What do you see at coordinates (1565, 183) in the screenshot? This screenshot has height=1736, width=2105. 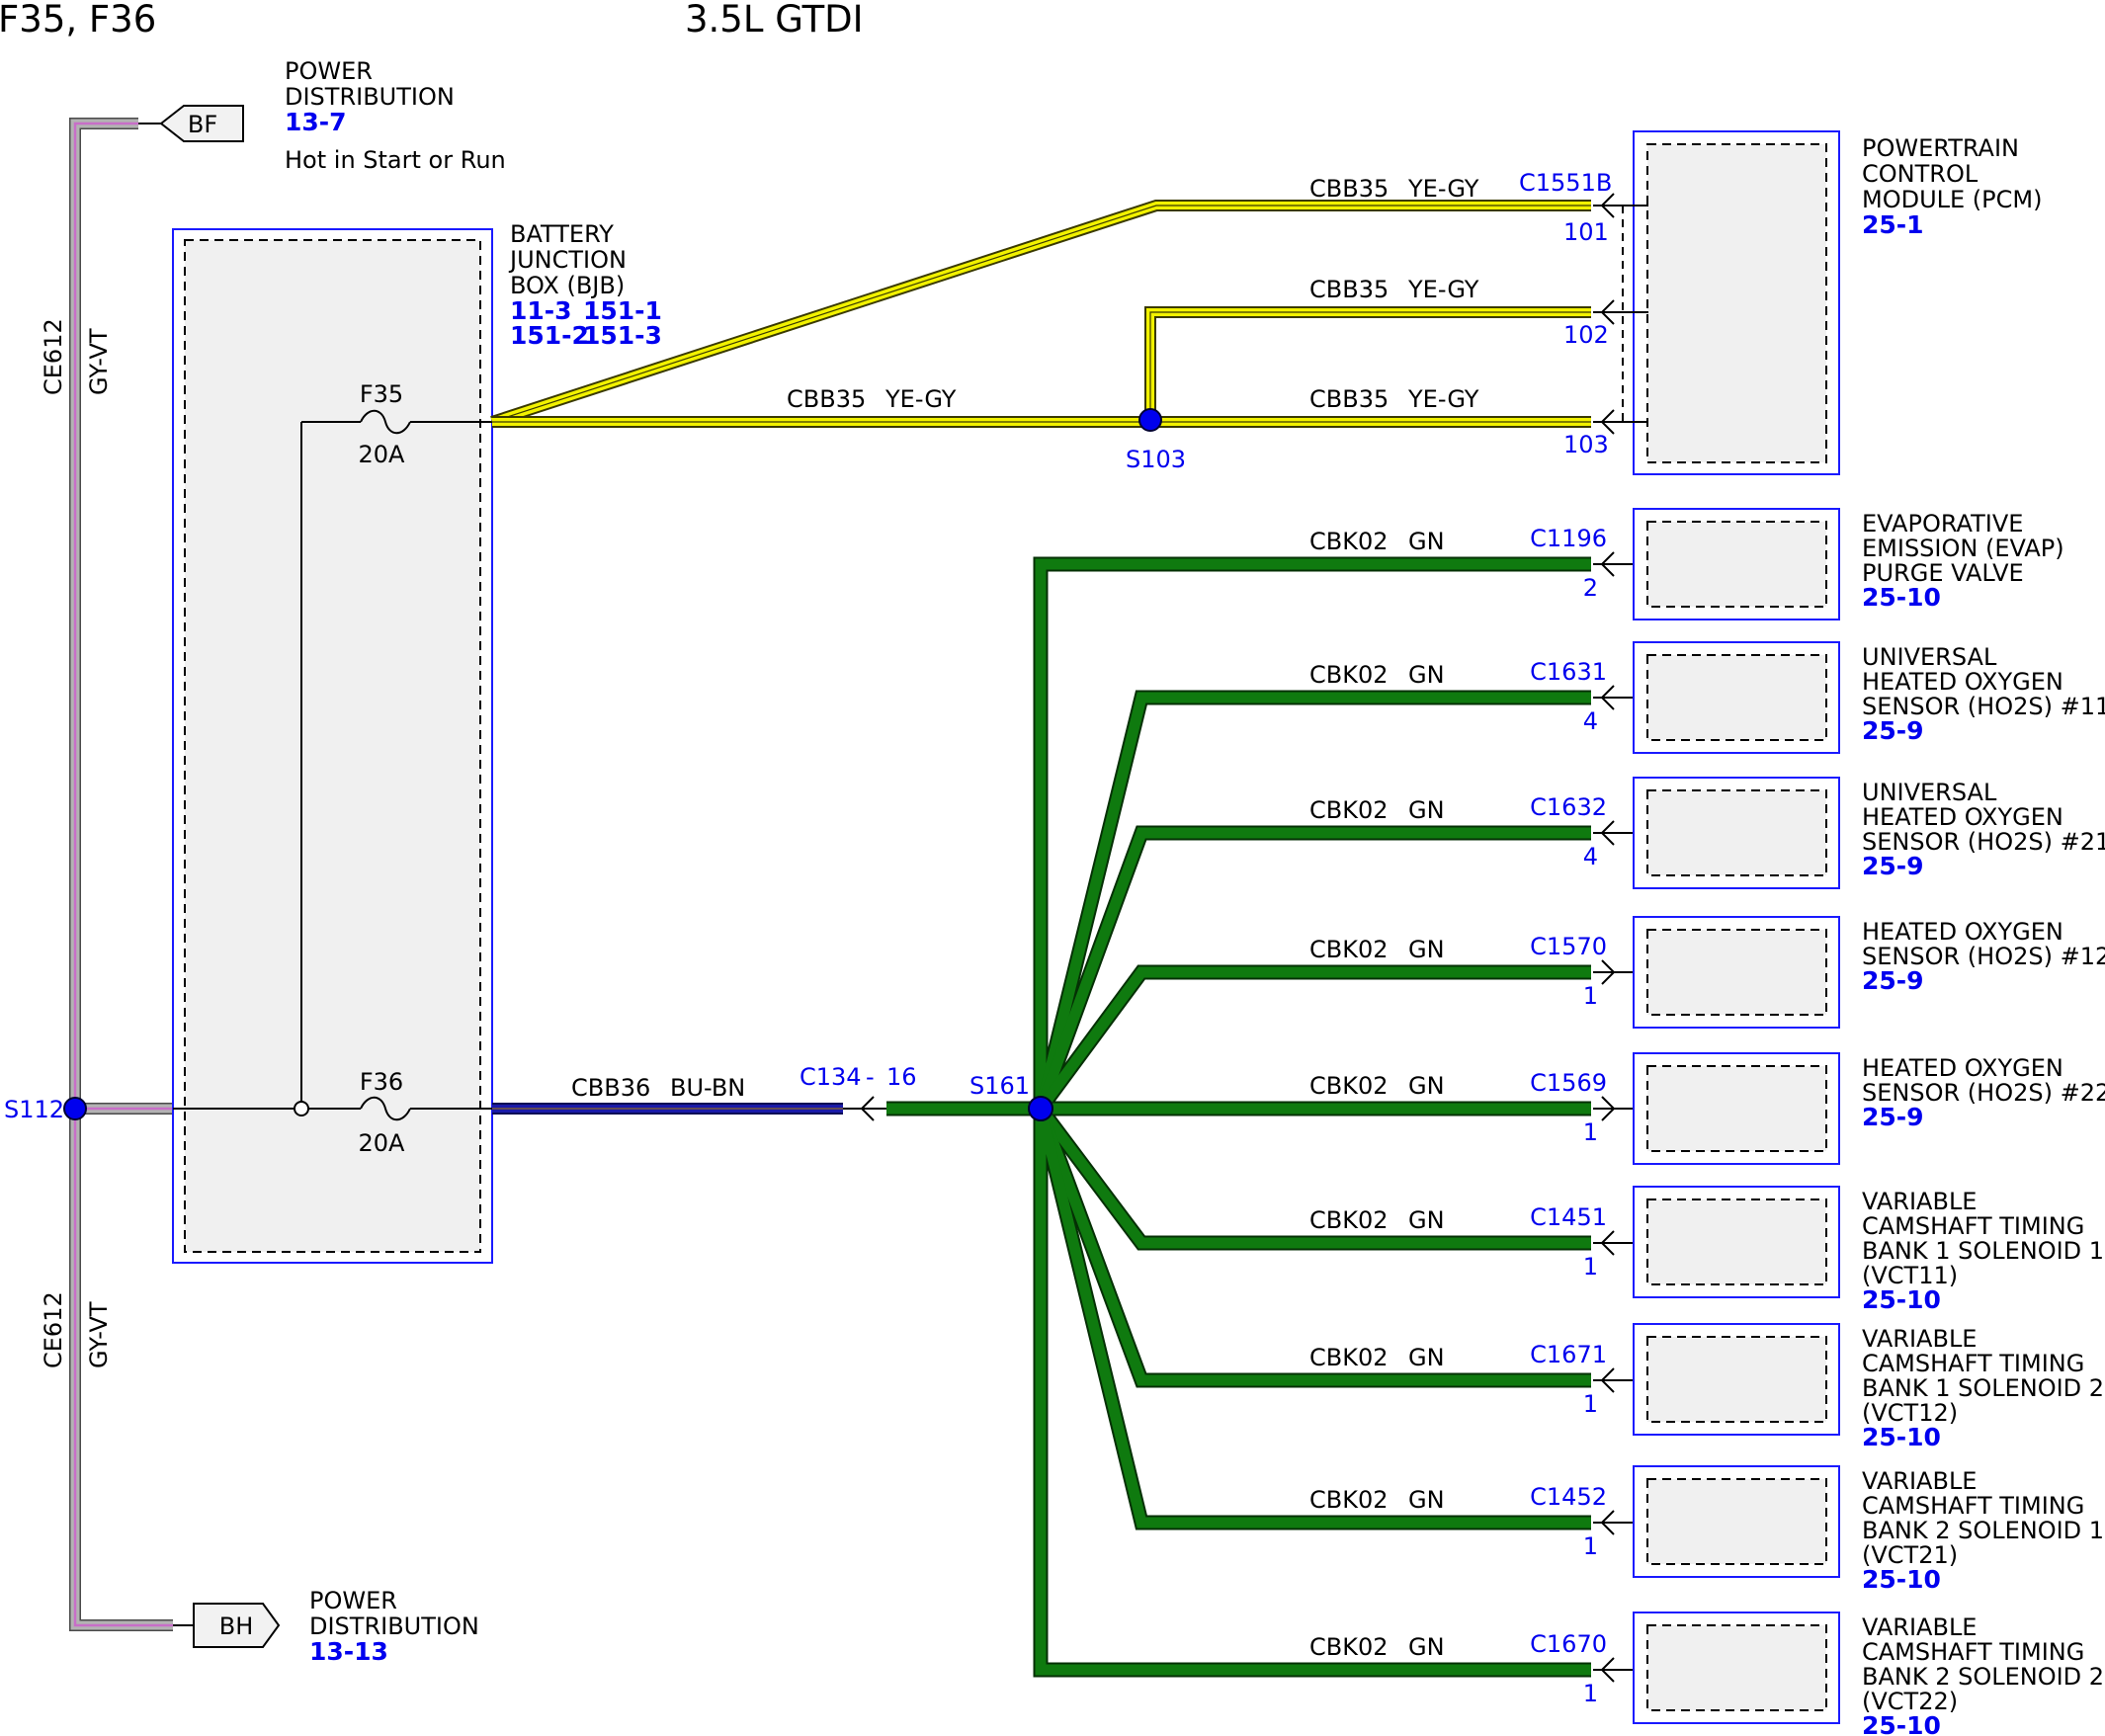 I see `pcm-connector-label: C1551B` at bounding box center [1565, 183].